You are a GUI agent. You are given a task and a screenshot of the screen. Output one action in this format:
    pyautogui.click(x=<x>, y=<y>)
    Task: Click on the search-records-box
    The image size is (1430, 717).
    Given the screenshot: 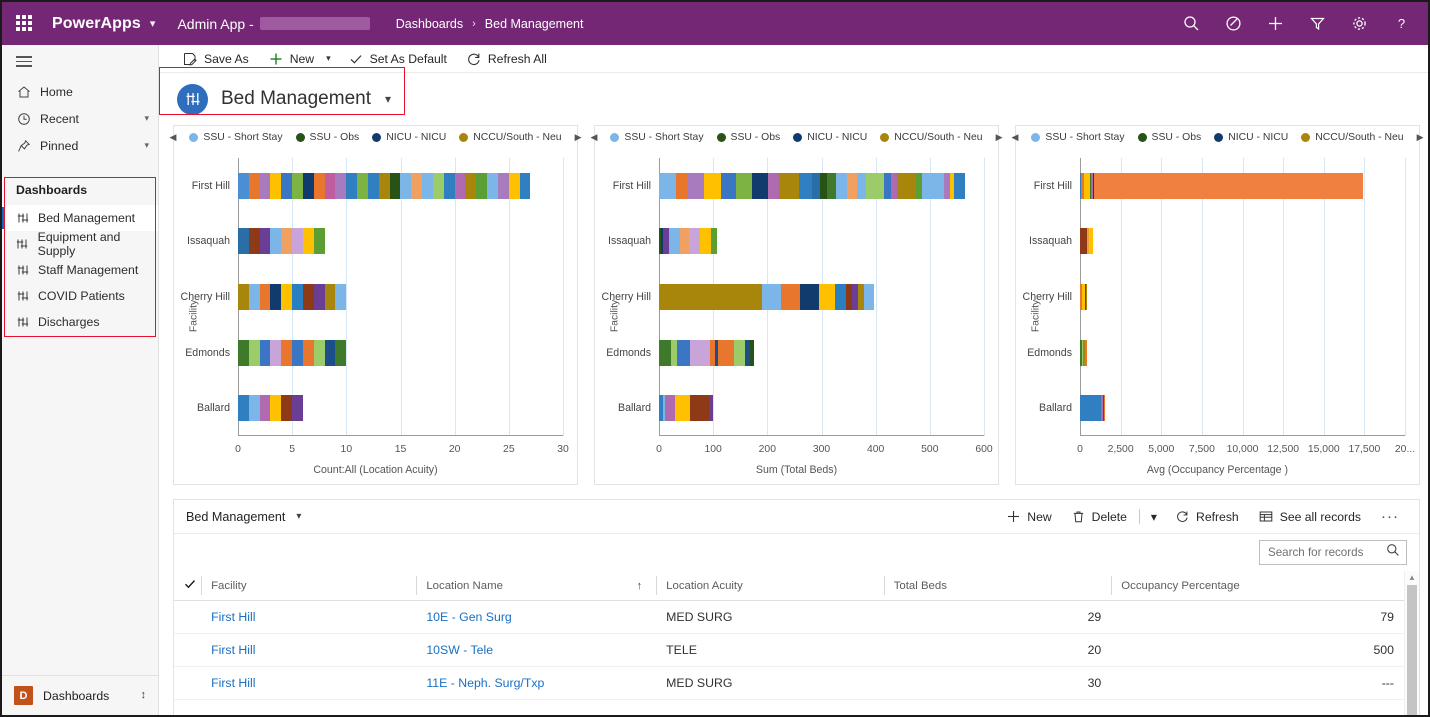 What is the action you would take?
    pyautogui.click(x=1333, y=552)
    